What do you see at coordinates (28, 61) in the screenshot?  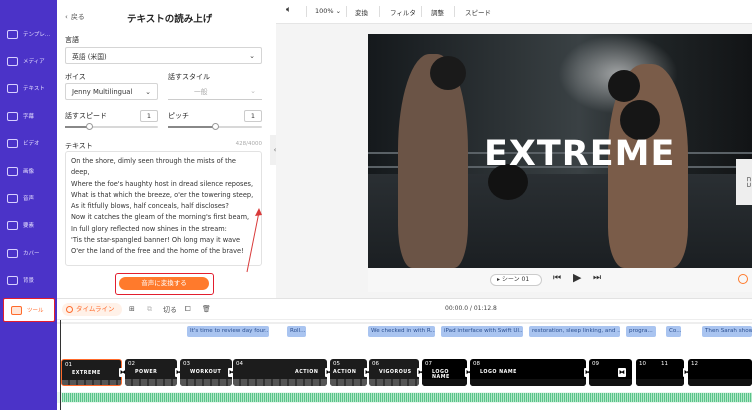 I see `sidebar-item-media: メディア` at bounding box center [28, 61].